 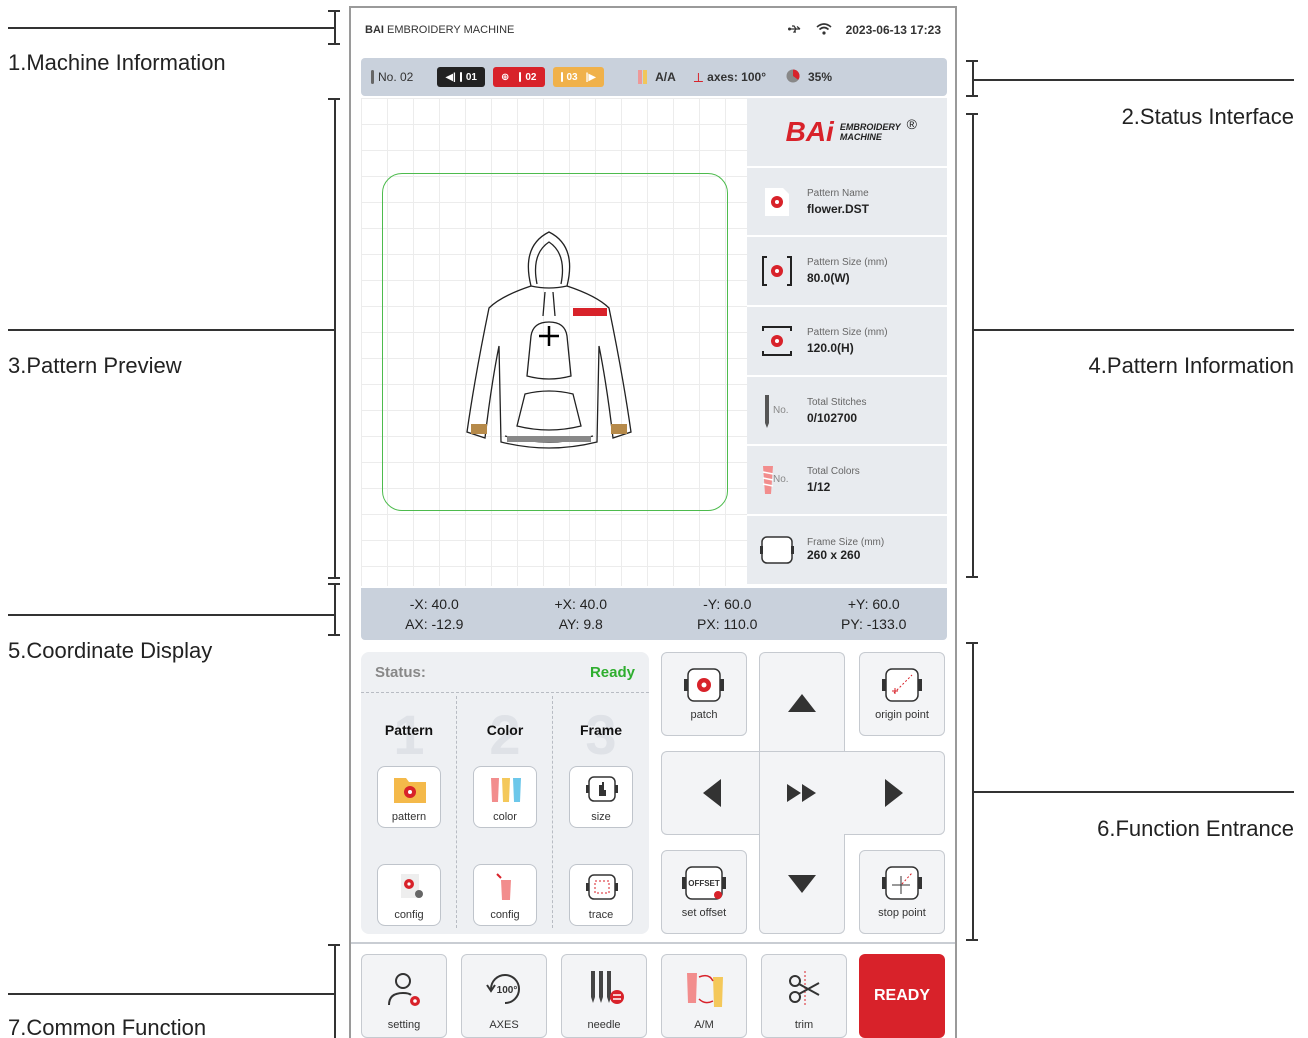 I want to click on bracket-pattern-information, so click(x=973, y=345).